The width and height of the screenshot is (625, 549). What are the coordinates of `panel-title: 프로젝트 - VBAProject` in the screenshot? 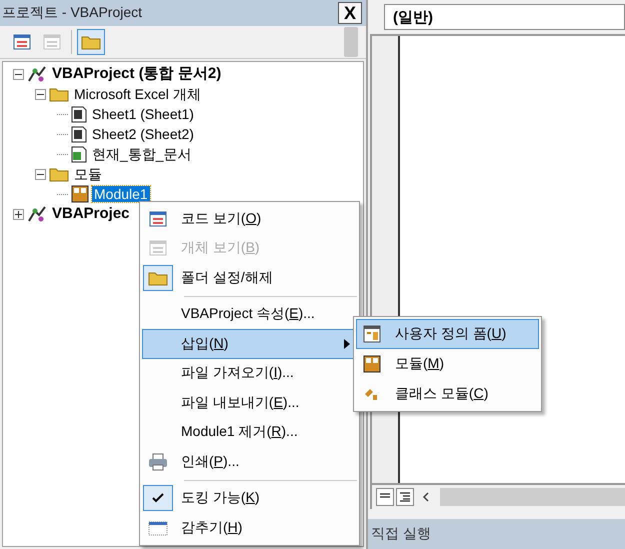 It's located at (72, 13).